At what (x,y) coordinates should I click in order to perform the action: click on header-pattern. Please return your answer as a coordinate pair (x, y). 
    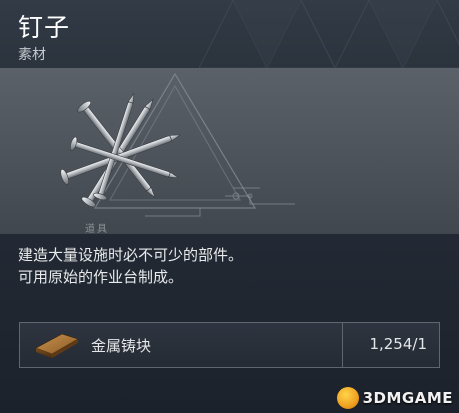
    Looking at the image, I should click on (329, 34).